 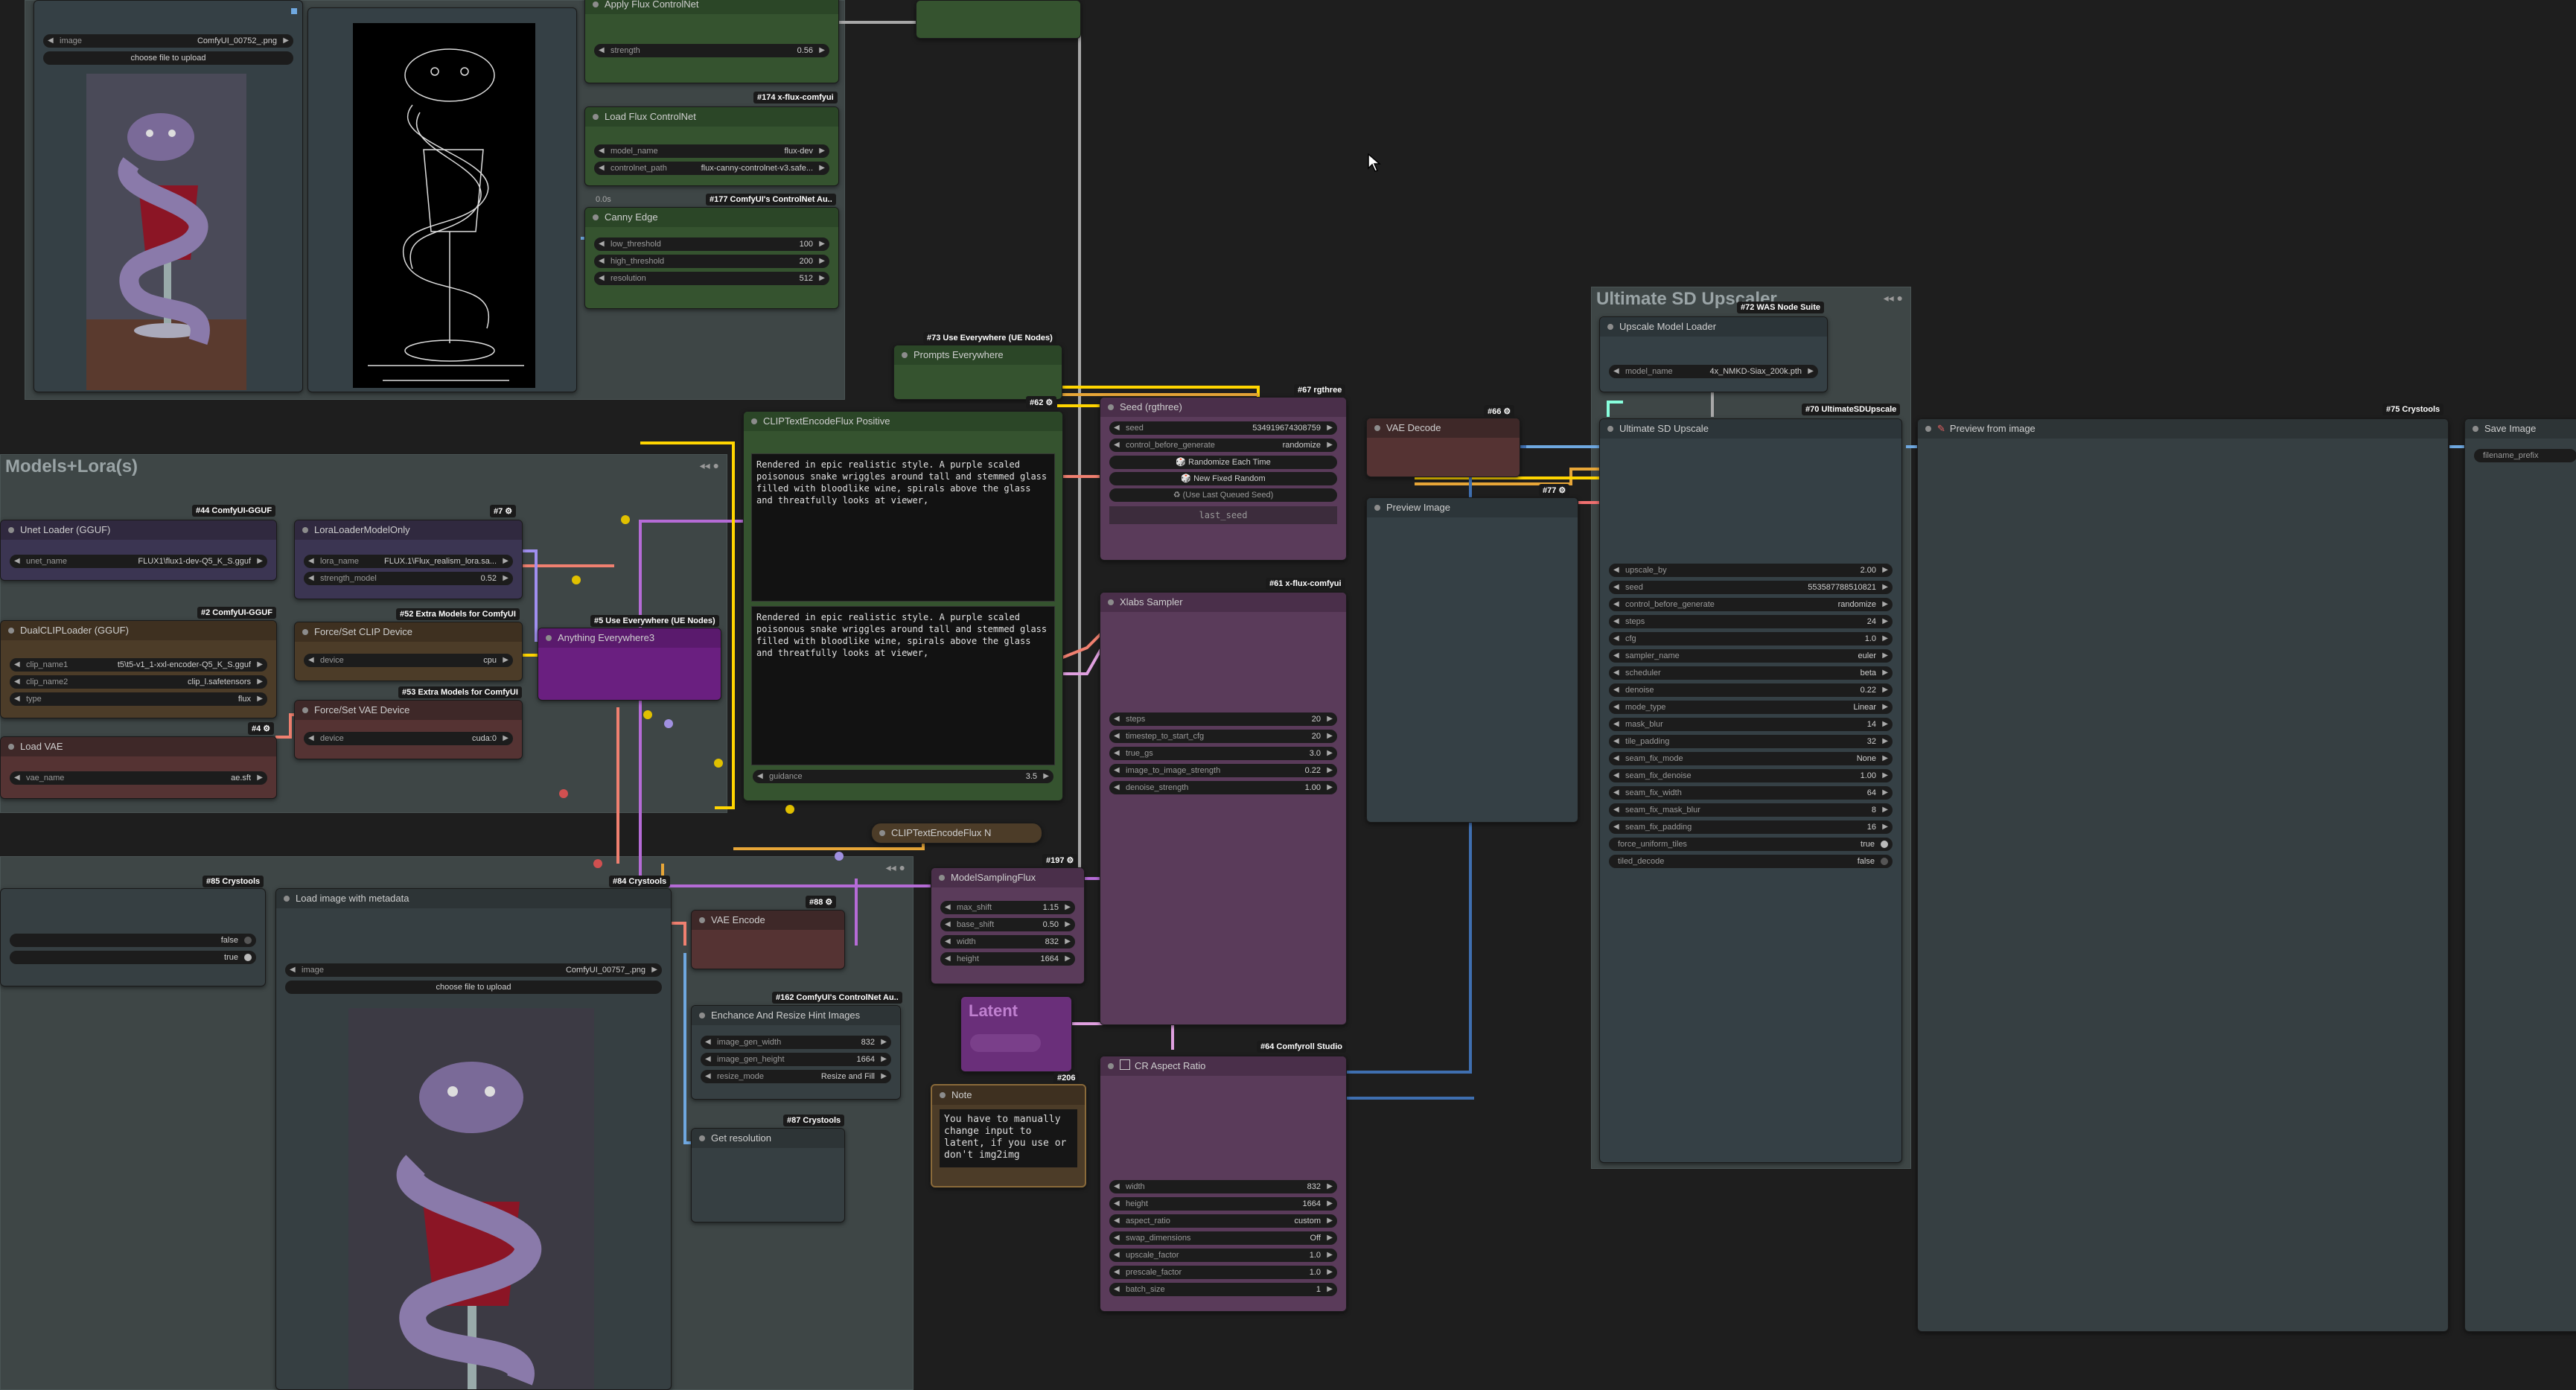 I want to click on toggle-false: false, so click(x=133, y=940).